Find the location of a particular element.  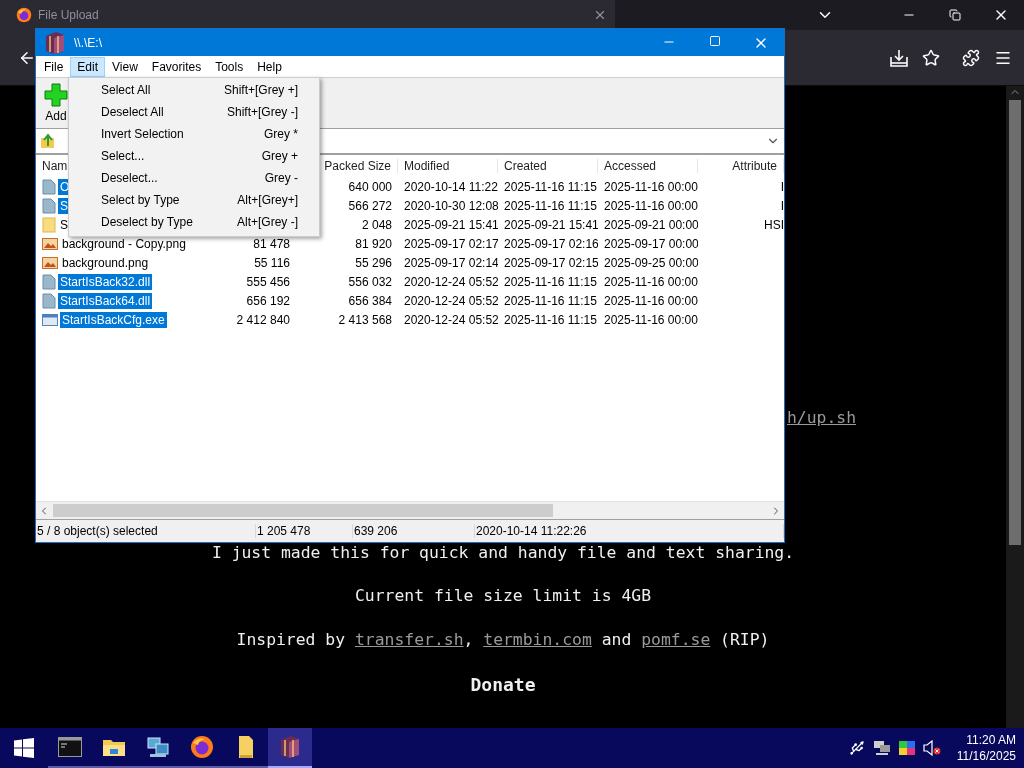

modified-cell-text: 2025-09-21 15:41 is located at coordinates (450, 224).